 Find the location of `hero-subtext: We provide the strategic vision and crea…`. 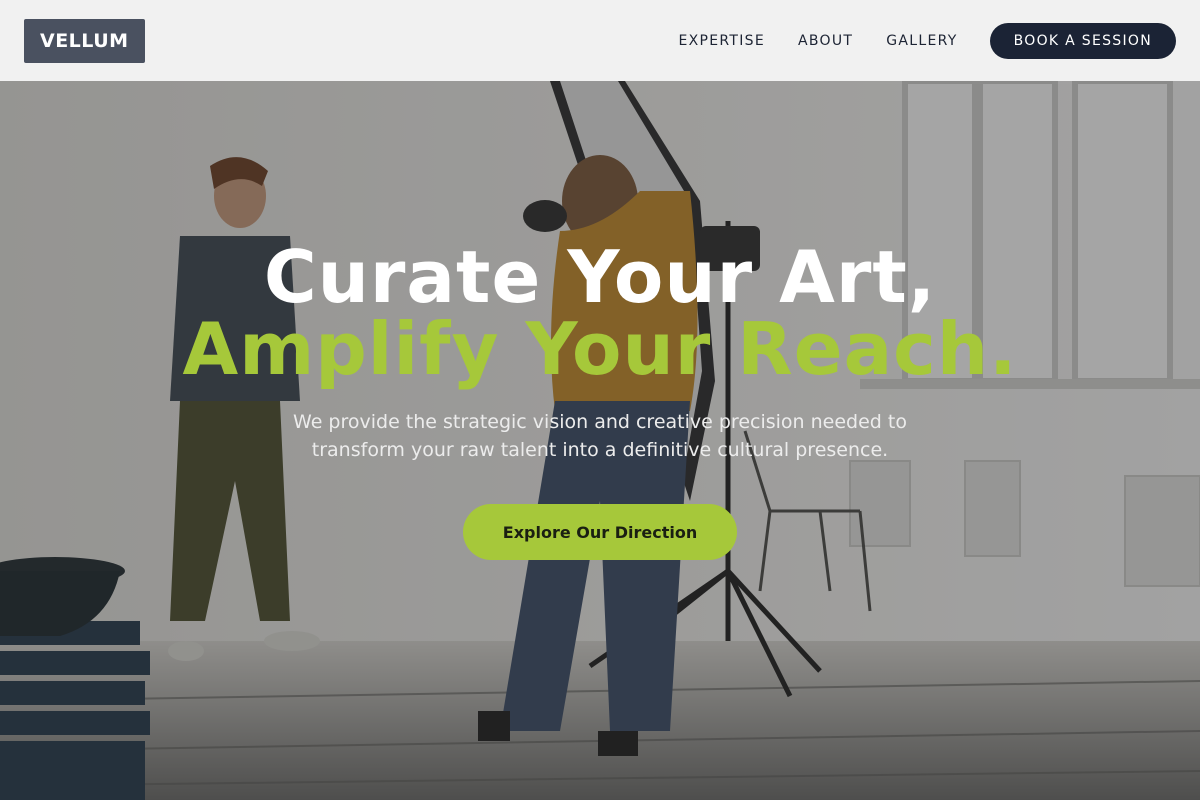

hero-subtext: We provide the strategic vision and crea… is located at coordinates (600, 436).